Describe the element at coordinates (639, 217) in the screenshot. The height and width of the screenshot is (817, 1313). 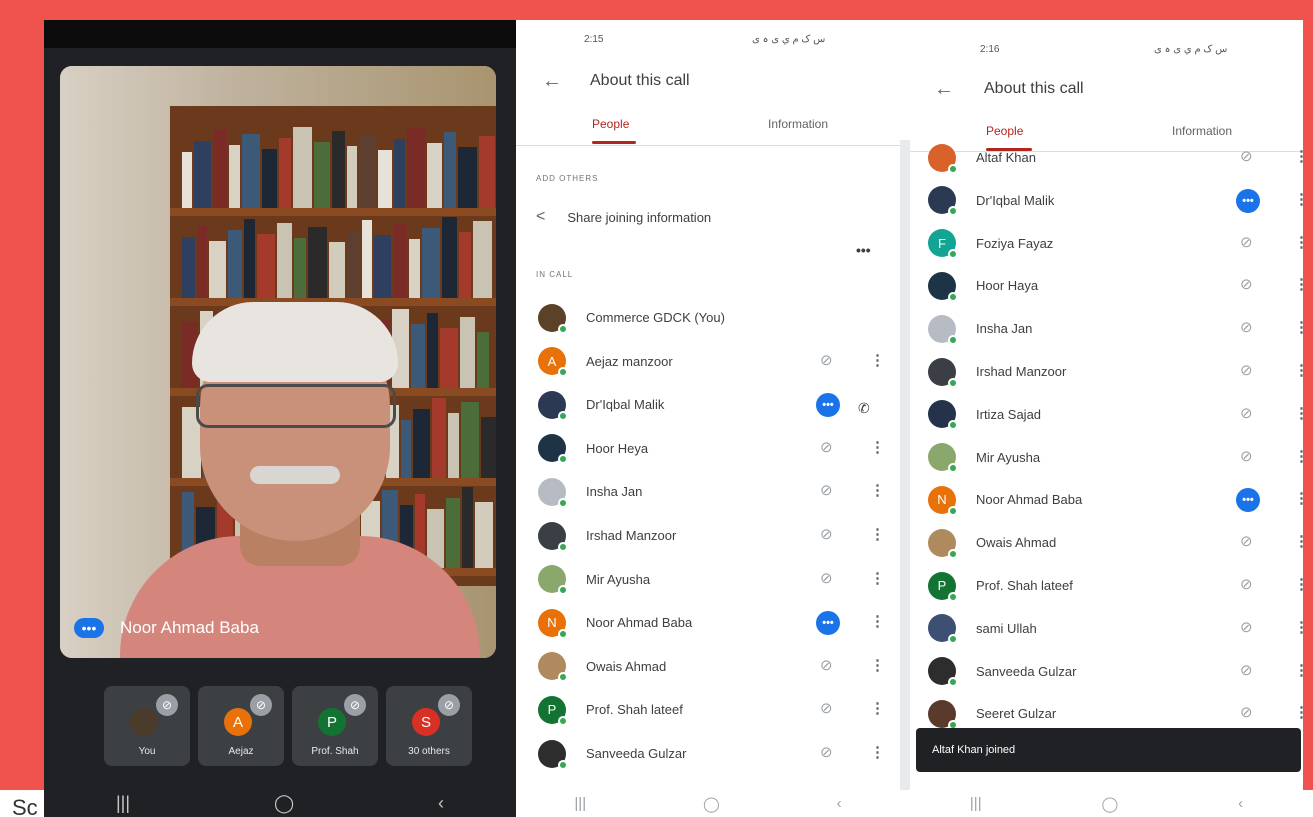
I see `share-joining-info-label: Share joining information` at that location.